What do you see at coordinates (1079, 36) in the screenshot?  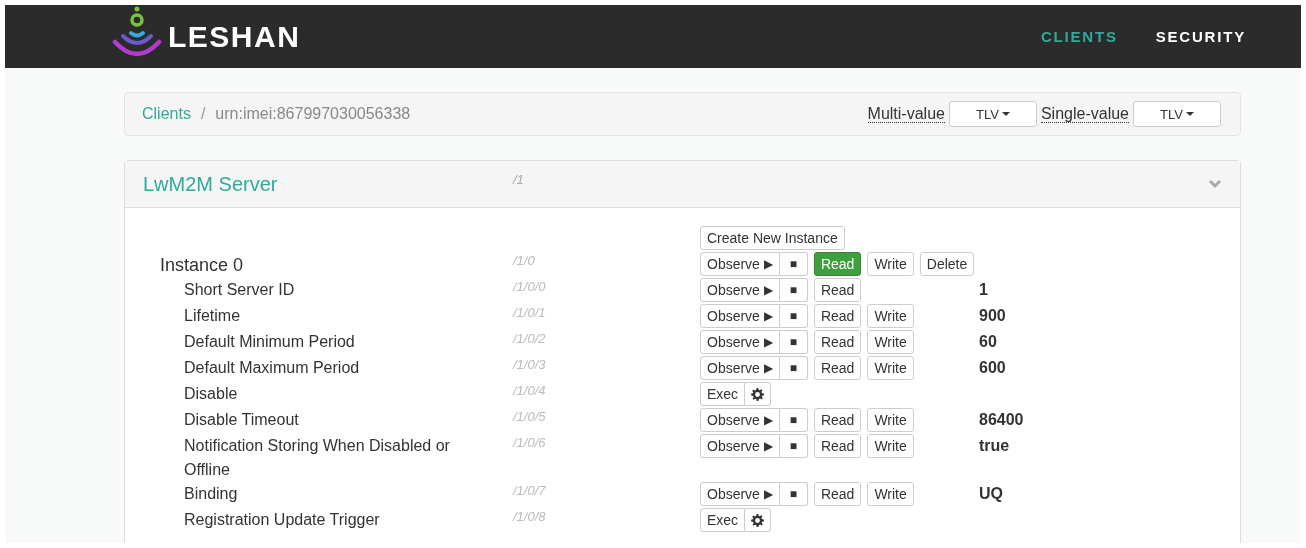 I see `nav-link: CLIENTS` at bounding box center [1079, 36].